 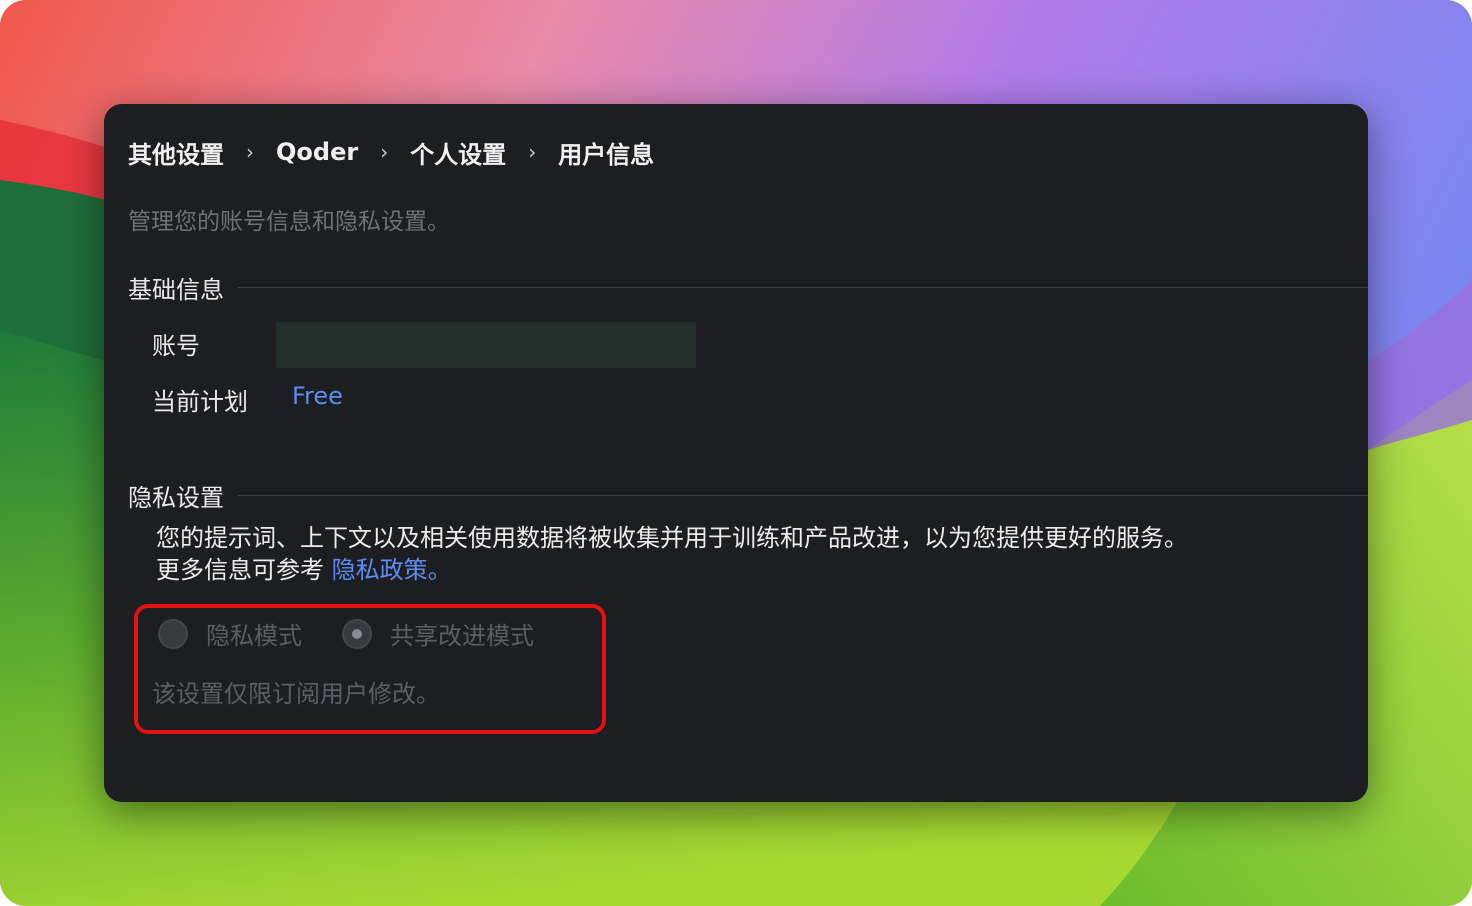 I want to click on basic-info-section-header: 基础信息, so click(x=748, y=287).